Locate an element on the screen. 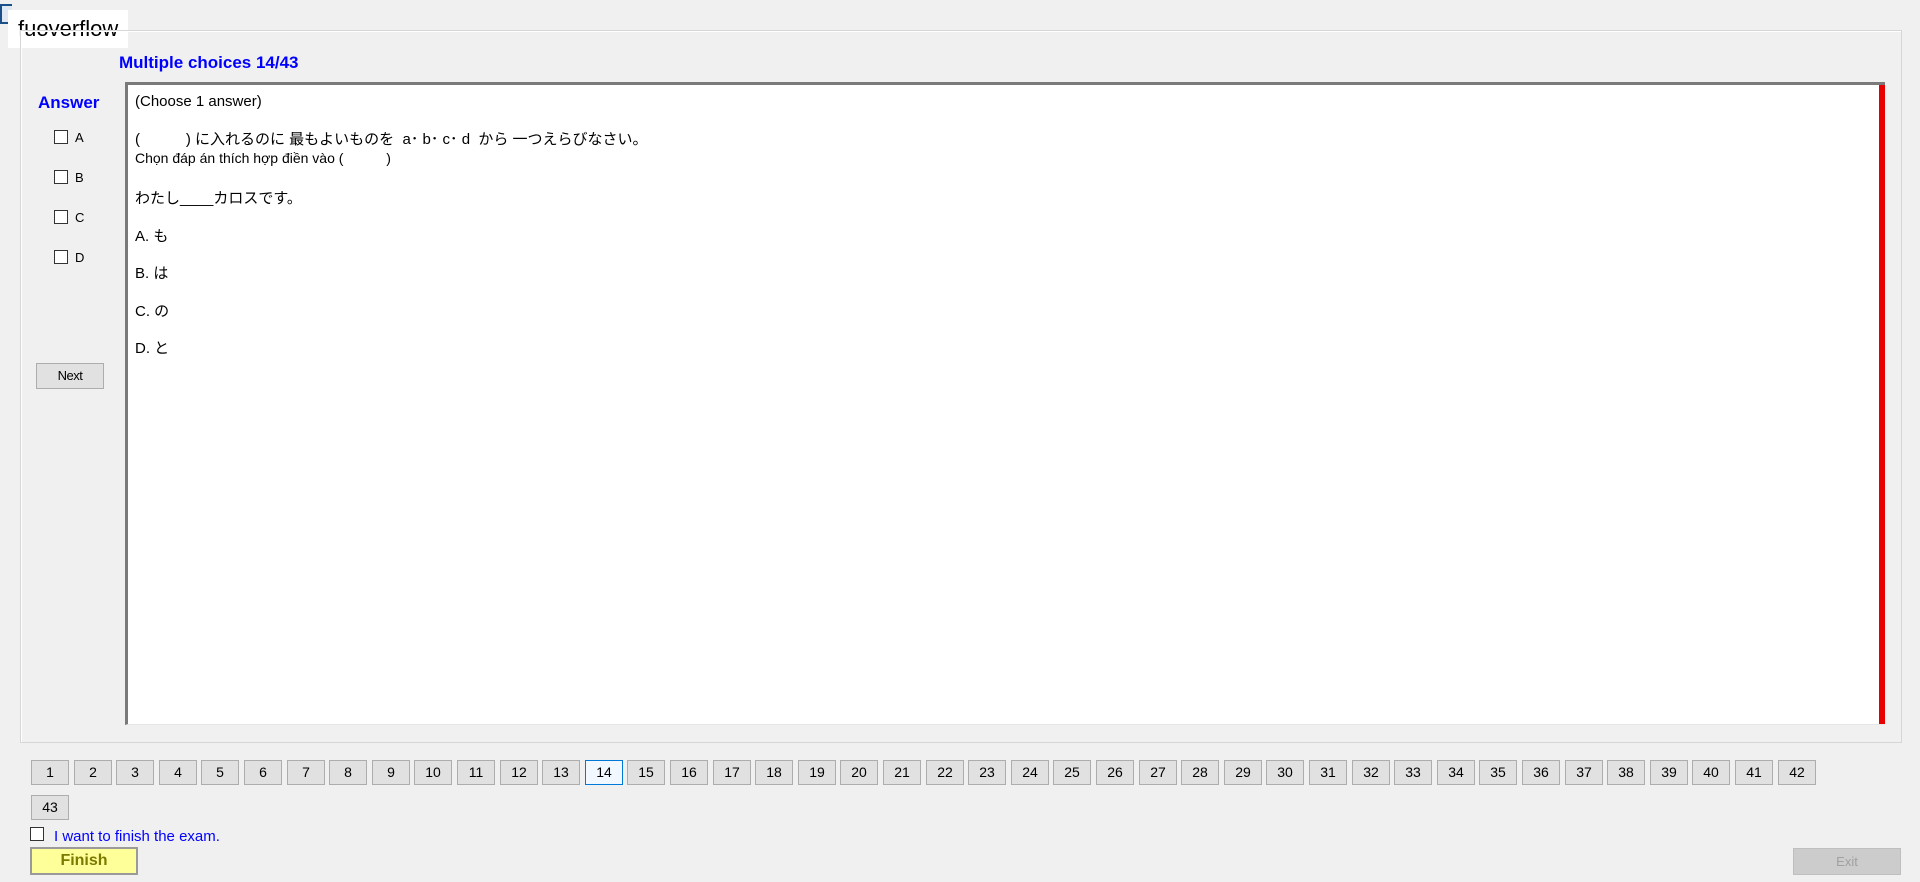  question-nav-button-38: 38 is located at coordinates (1626, 772).